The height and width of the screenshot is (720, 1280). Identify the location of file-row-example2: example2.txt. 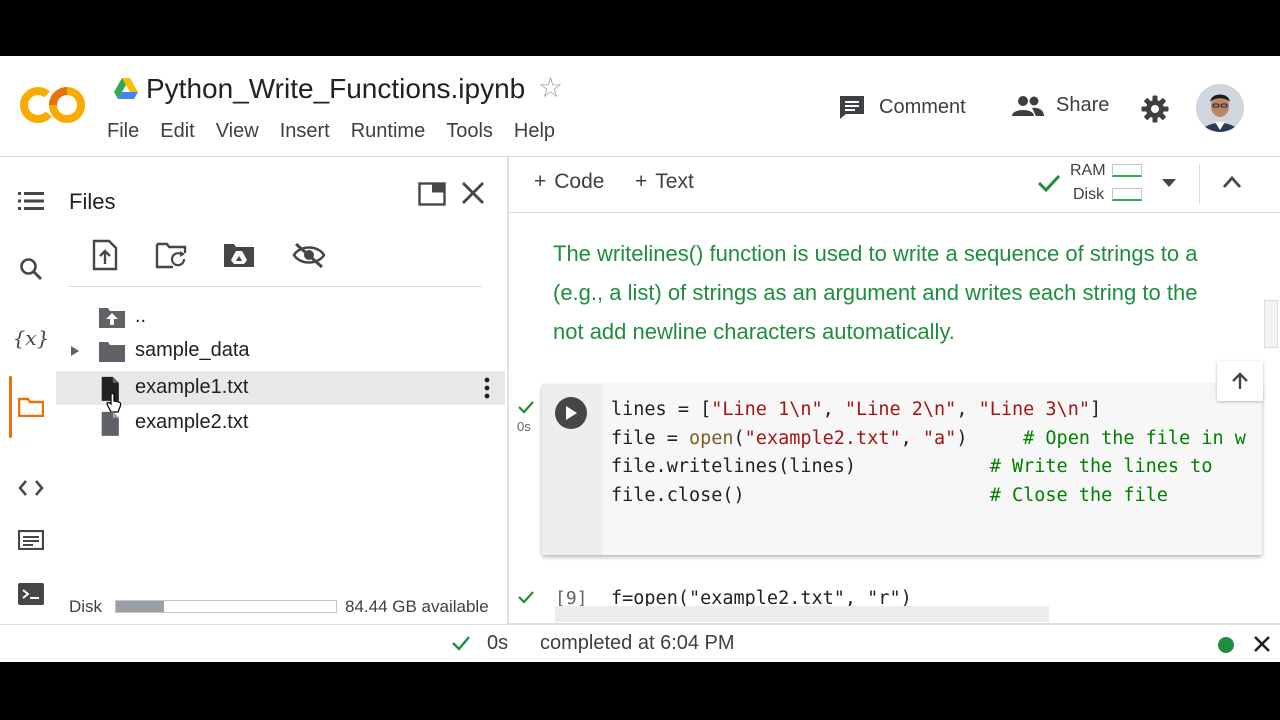
(280, 423).